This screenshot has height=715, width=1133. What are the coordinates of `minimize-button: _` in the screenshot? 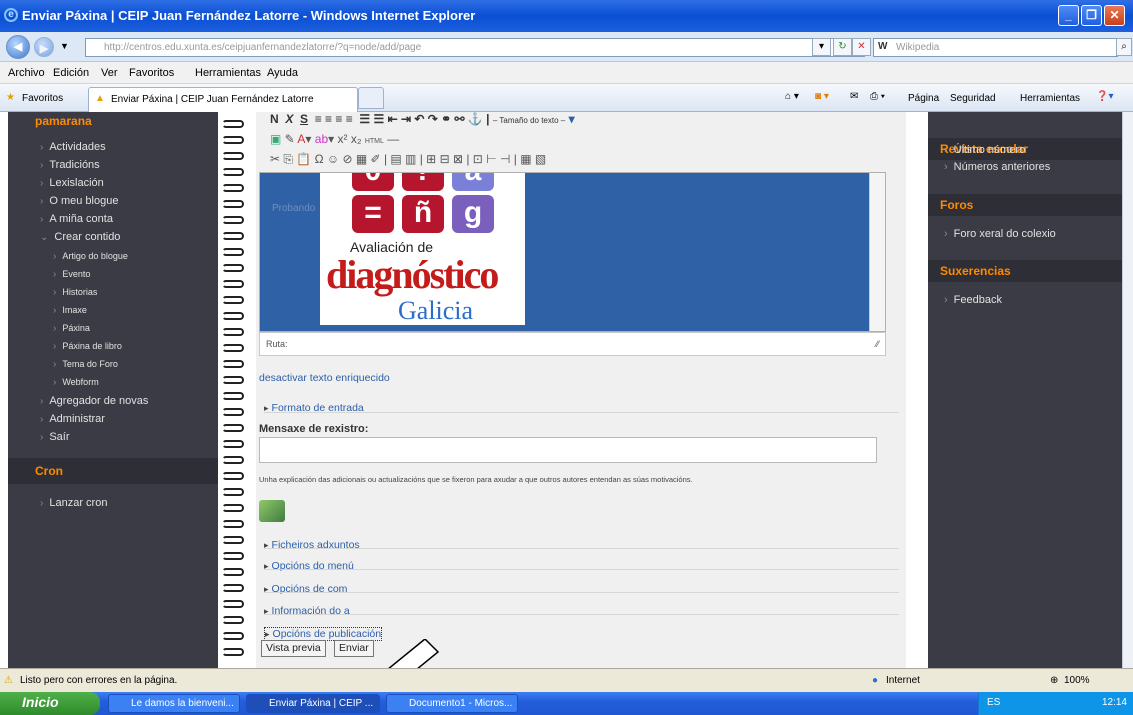 It's located at (1068, 15).